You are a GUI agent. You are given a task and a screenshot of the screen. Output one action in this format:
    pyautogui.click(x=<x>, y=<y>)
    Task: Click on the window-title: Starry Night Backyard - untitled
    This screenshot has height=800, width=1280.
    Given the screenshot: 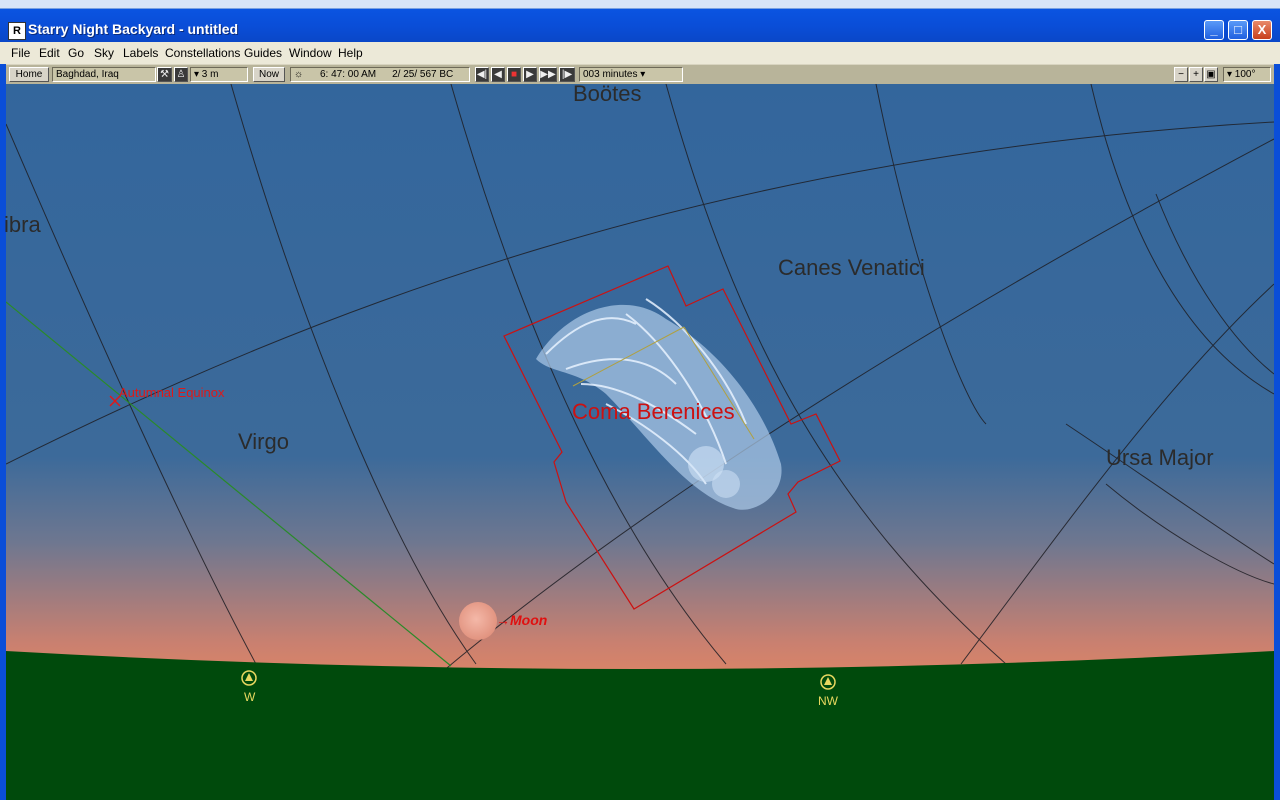 What is the action you would take?
    pyautogui.click(x=133, y=29)
    